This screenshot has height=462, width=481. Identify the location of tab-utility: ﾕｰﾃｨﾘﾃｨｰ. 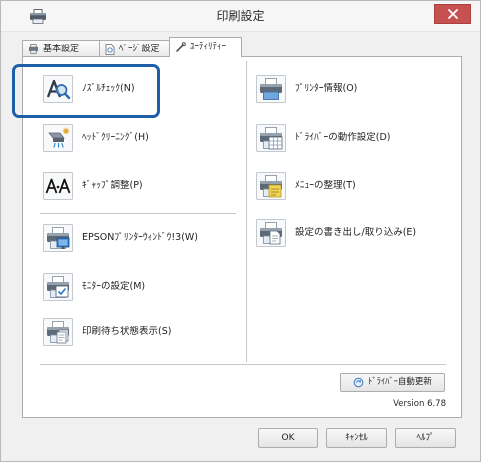
(205, 47).